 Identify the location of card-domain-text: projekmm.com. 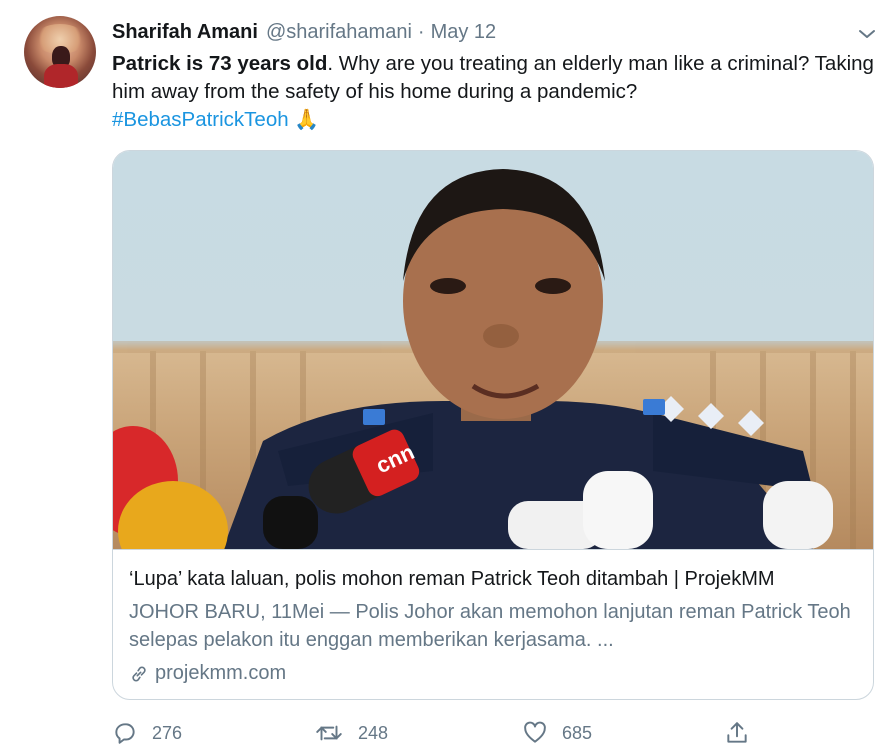
(221, 673).